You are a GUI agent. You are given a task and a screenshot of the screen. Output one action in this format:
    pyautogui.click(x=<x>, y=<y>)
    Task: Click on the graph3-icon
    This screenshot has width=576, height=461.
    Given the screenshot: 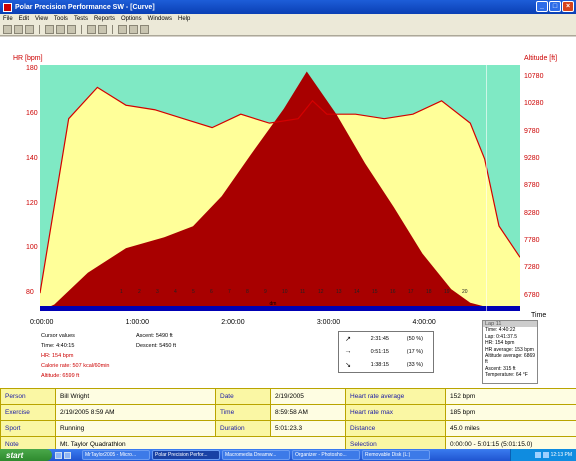 What is the action you would take?
    pyautogui.click(x=144, y=29)
    